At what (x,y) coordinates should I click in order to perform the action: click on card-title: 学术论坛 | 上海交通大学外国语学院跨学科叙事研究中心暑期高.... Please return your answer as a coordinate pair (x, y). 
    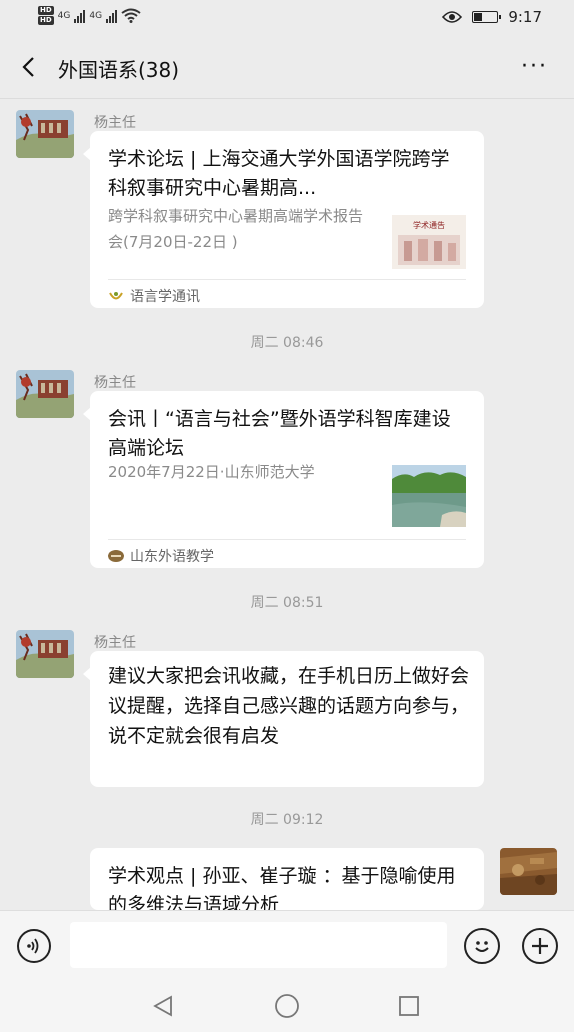
    Looking at the image, I should click on (279, 173).